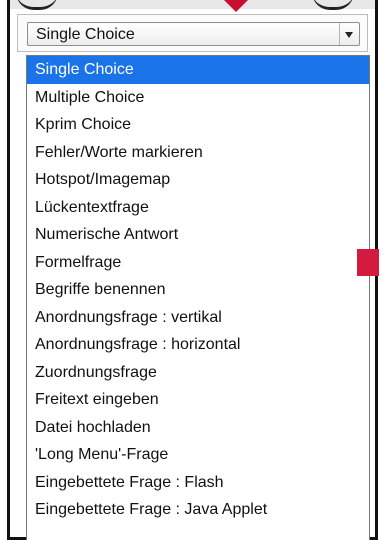 Image resolution: width=385 pixels, height=540 pixels. Describe the element at coordinates (198, 345) in the screenshot. I see `dropdown-option: Anordnungsfrage : horizontal` at that location.